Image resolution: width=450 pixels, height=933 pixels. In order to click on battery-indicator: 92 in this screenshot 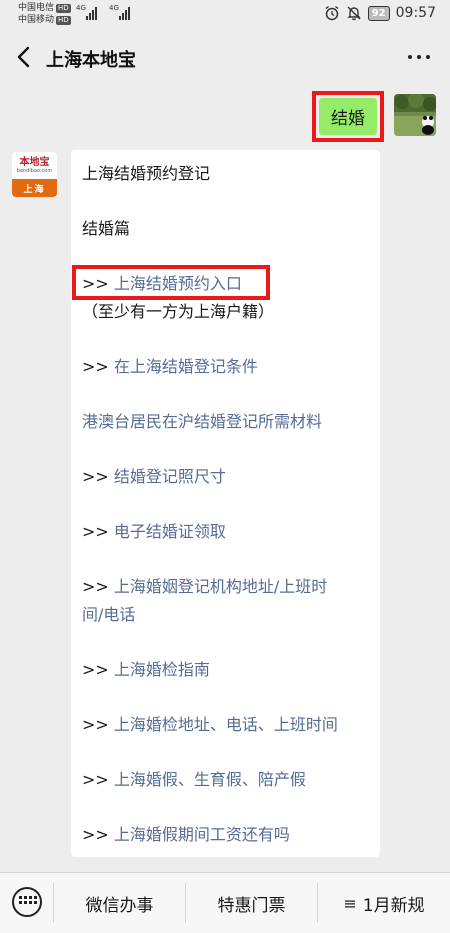, I will do `click(378, 13)`.